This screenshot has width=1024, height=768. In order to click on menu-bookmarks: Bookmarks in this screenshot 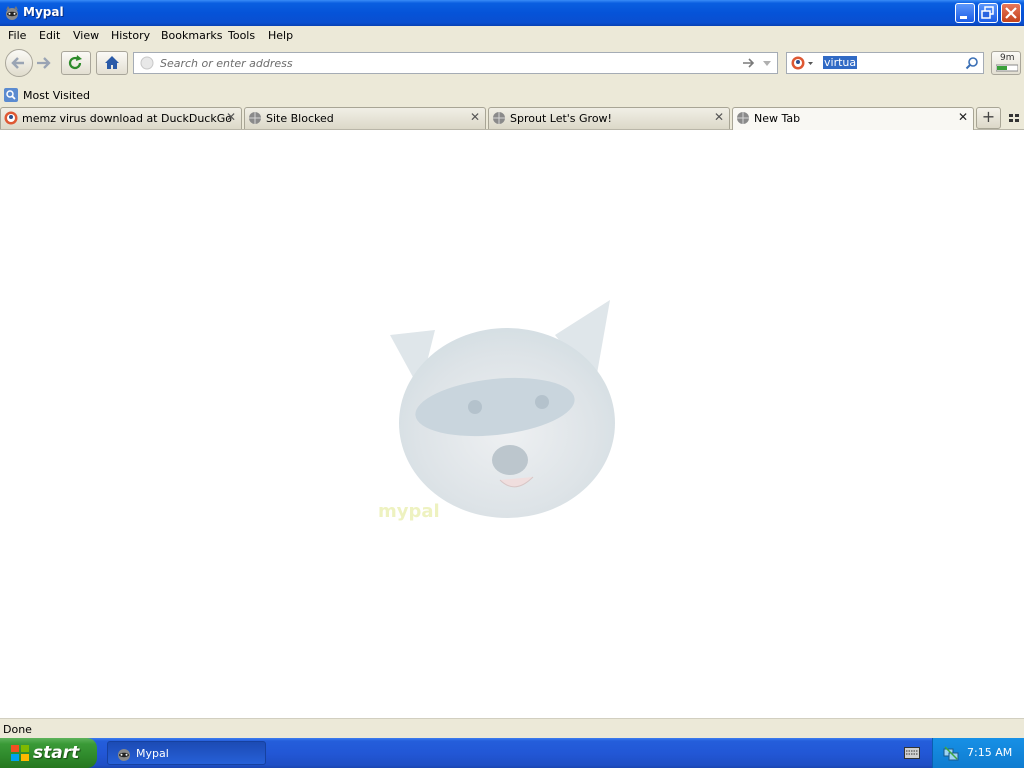, I will do `click(191, 35)`.